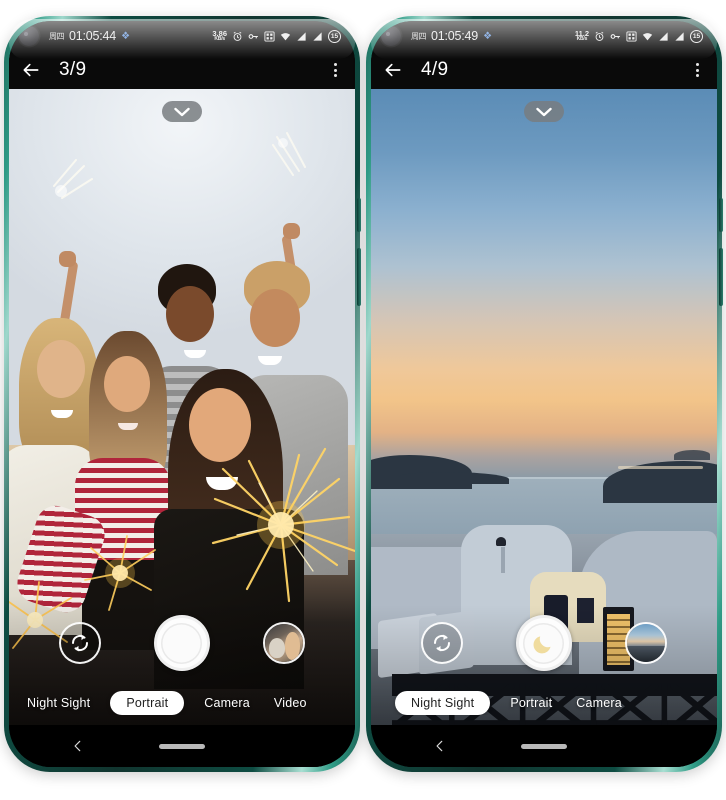 This screenshot has width=726, height=800. Describe the element at coordinates (453, 477) in the screenshot. I see `island-left-spit` at that location.